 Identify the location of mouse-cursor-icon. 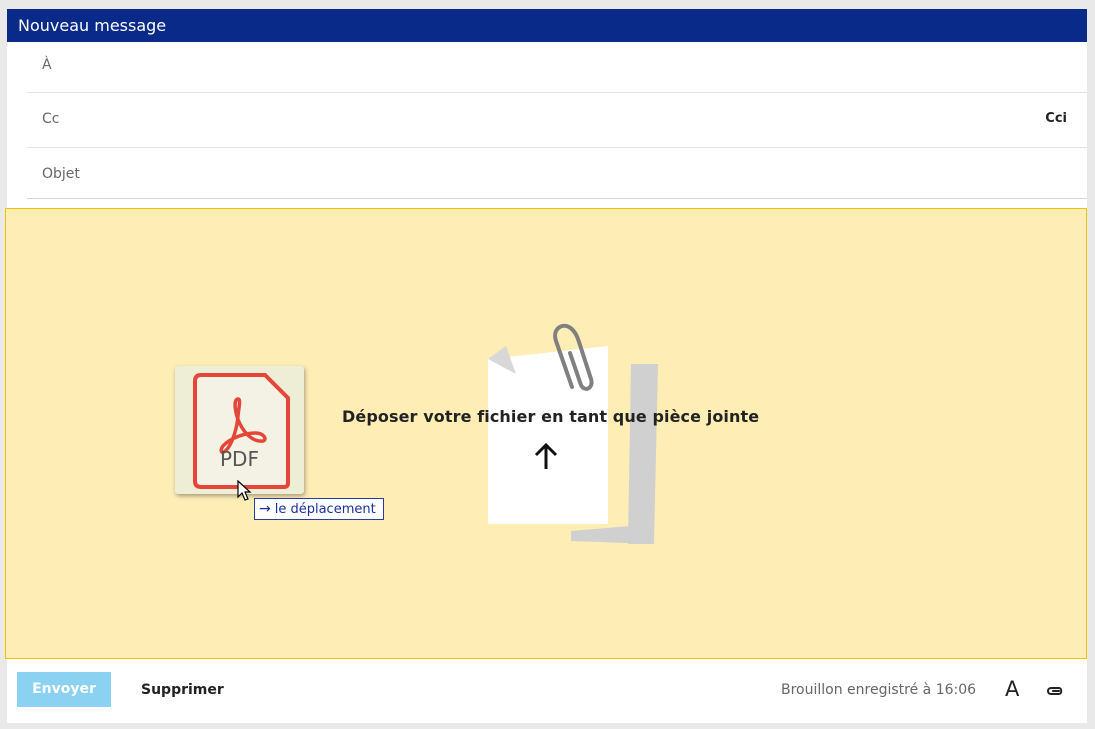
(244, 490).